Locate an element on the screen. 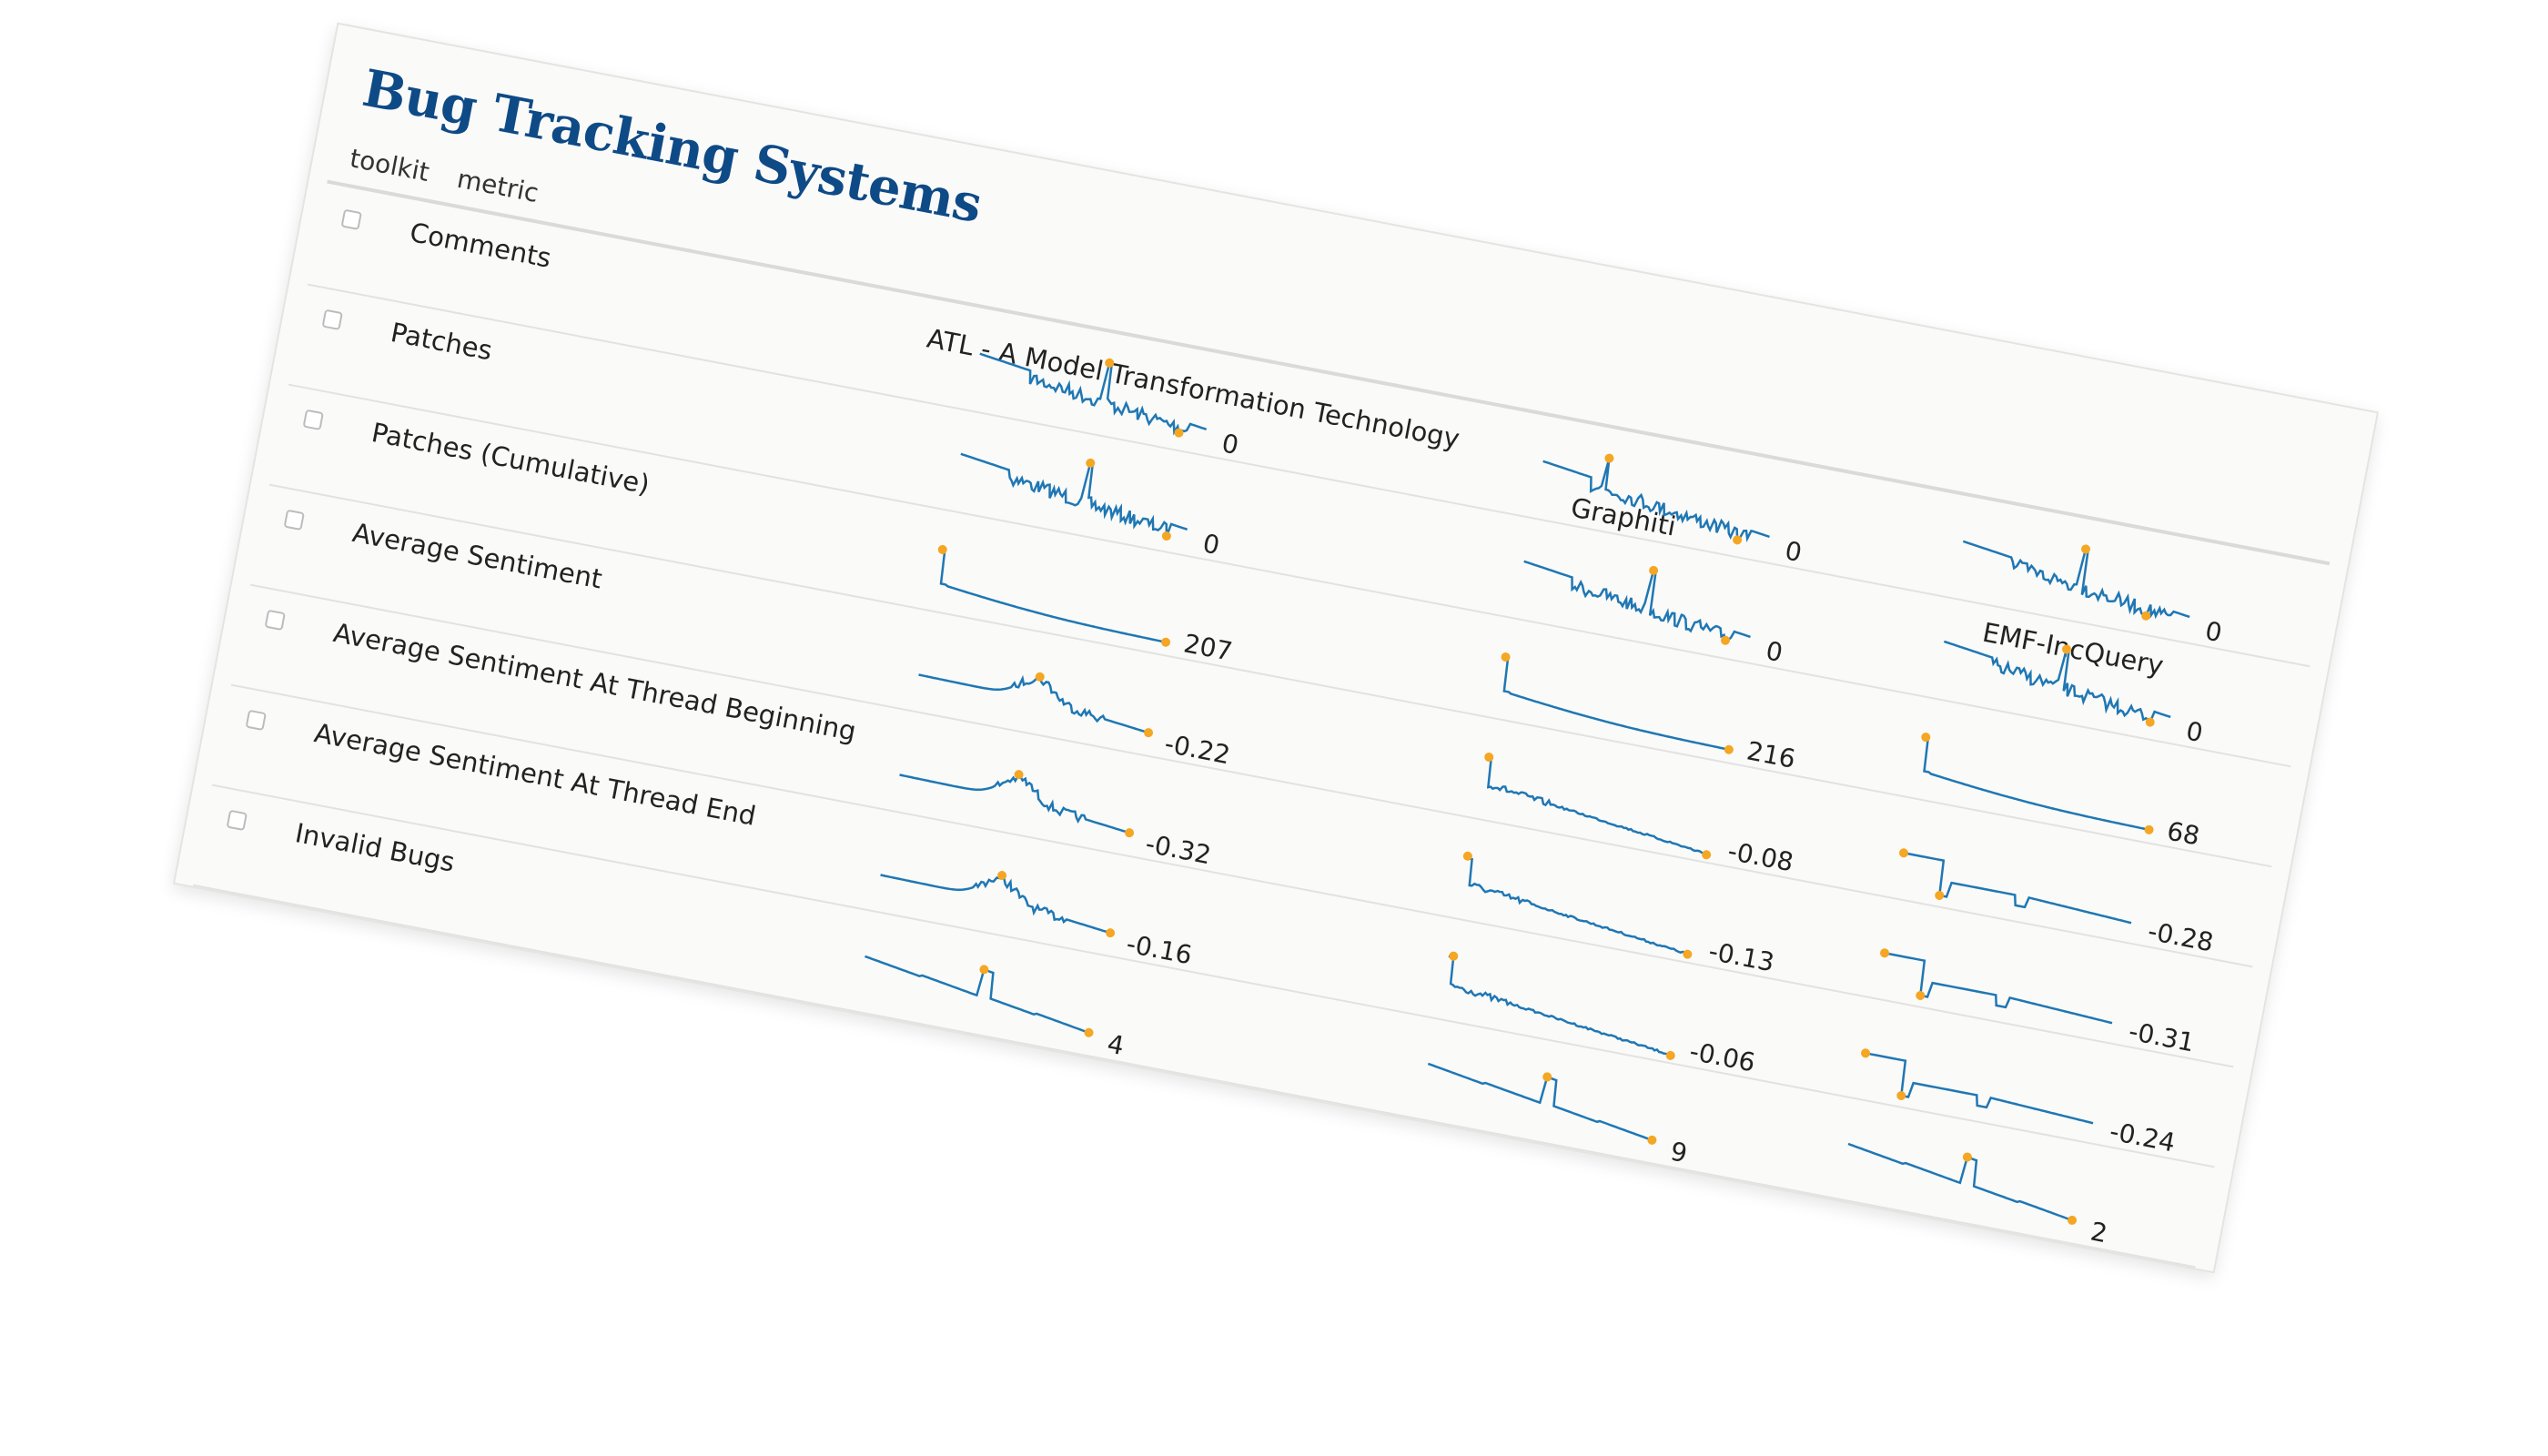 The image size is (2548, 1456). sparkline-value: -0.31 is located at coordinates (2162, 1037).